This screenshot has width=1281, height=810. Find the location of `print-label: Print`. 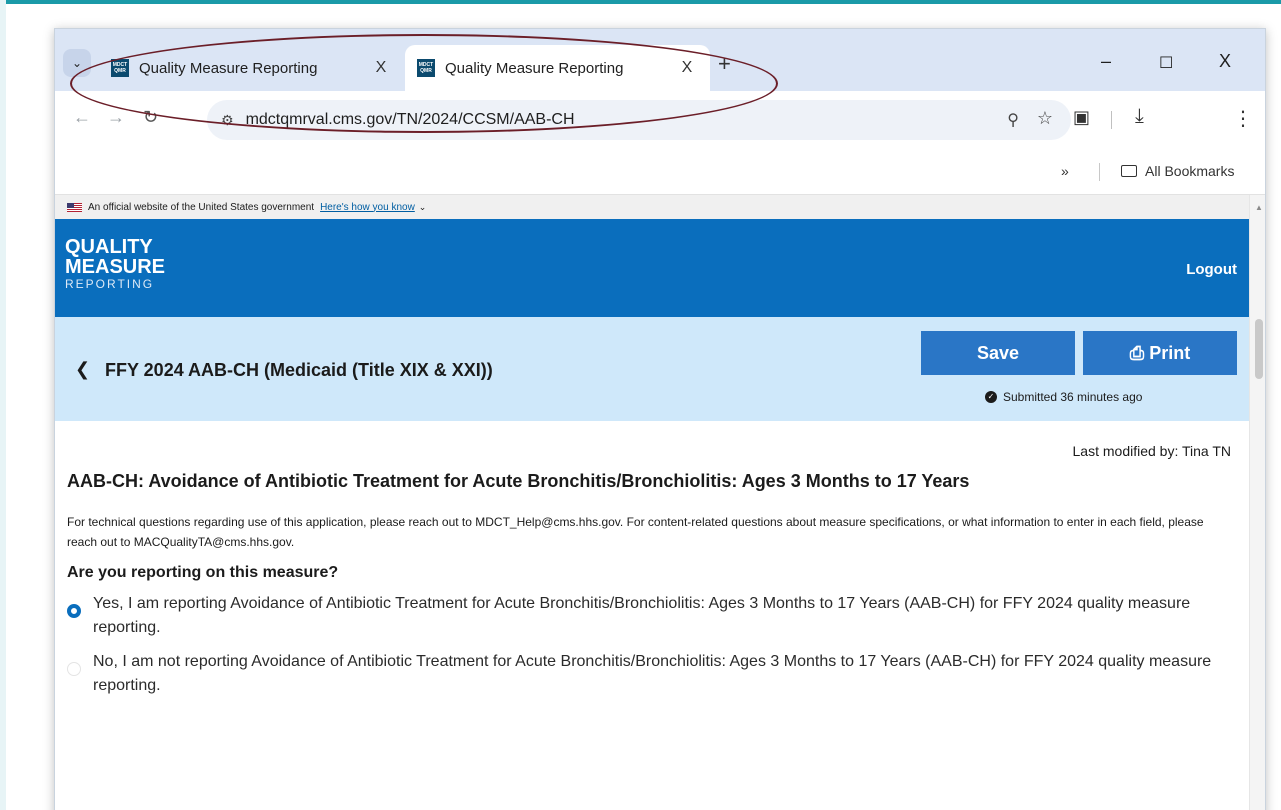

print-label: Print is located at coordinates (1170, 353).